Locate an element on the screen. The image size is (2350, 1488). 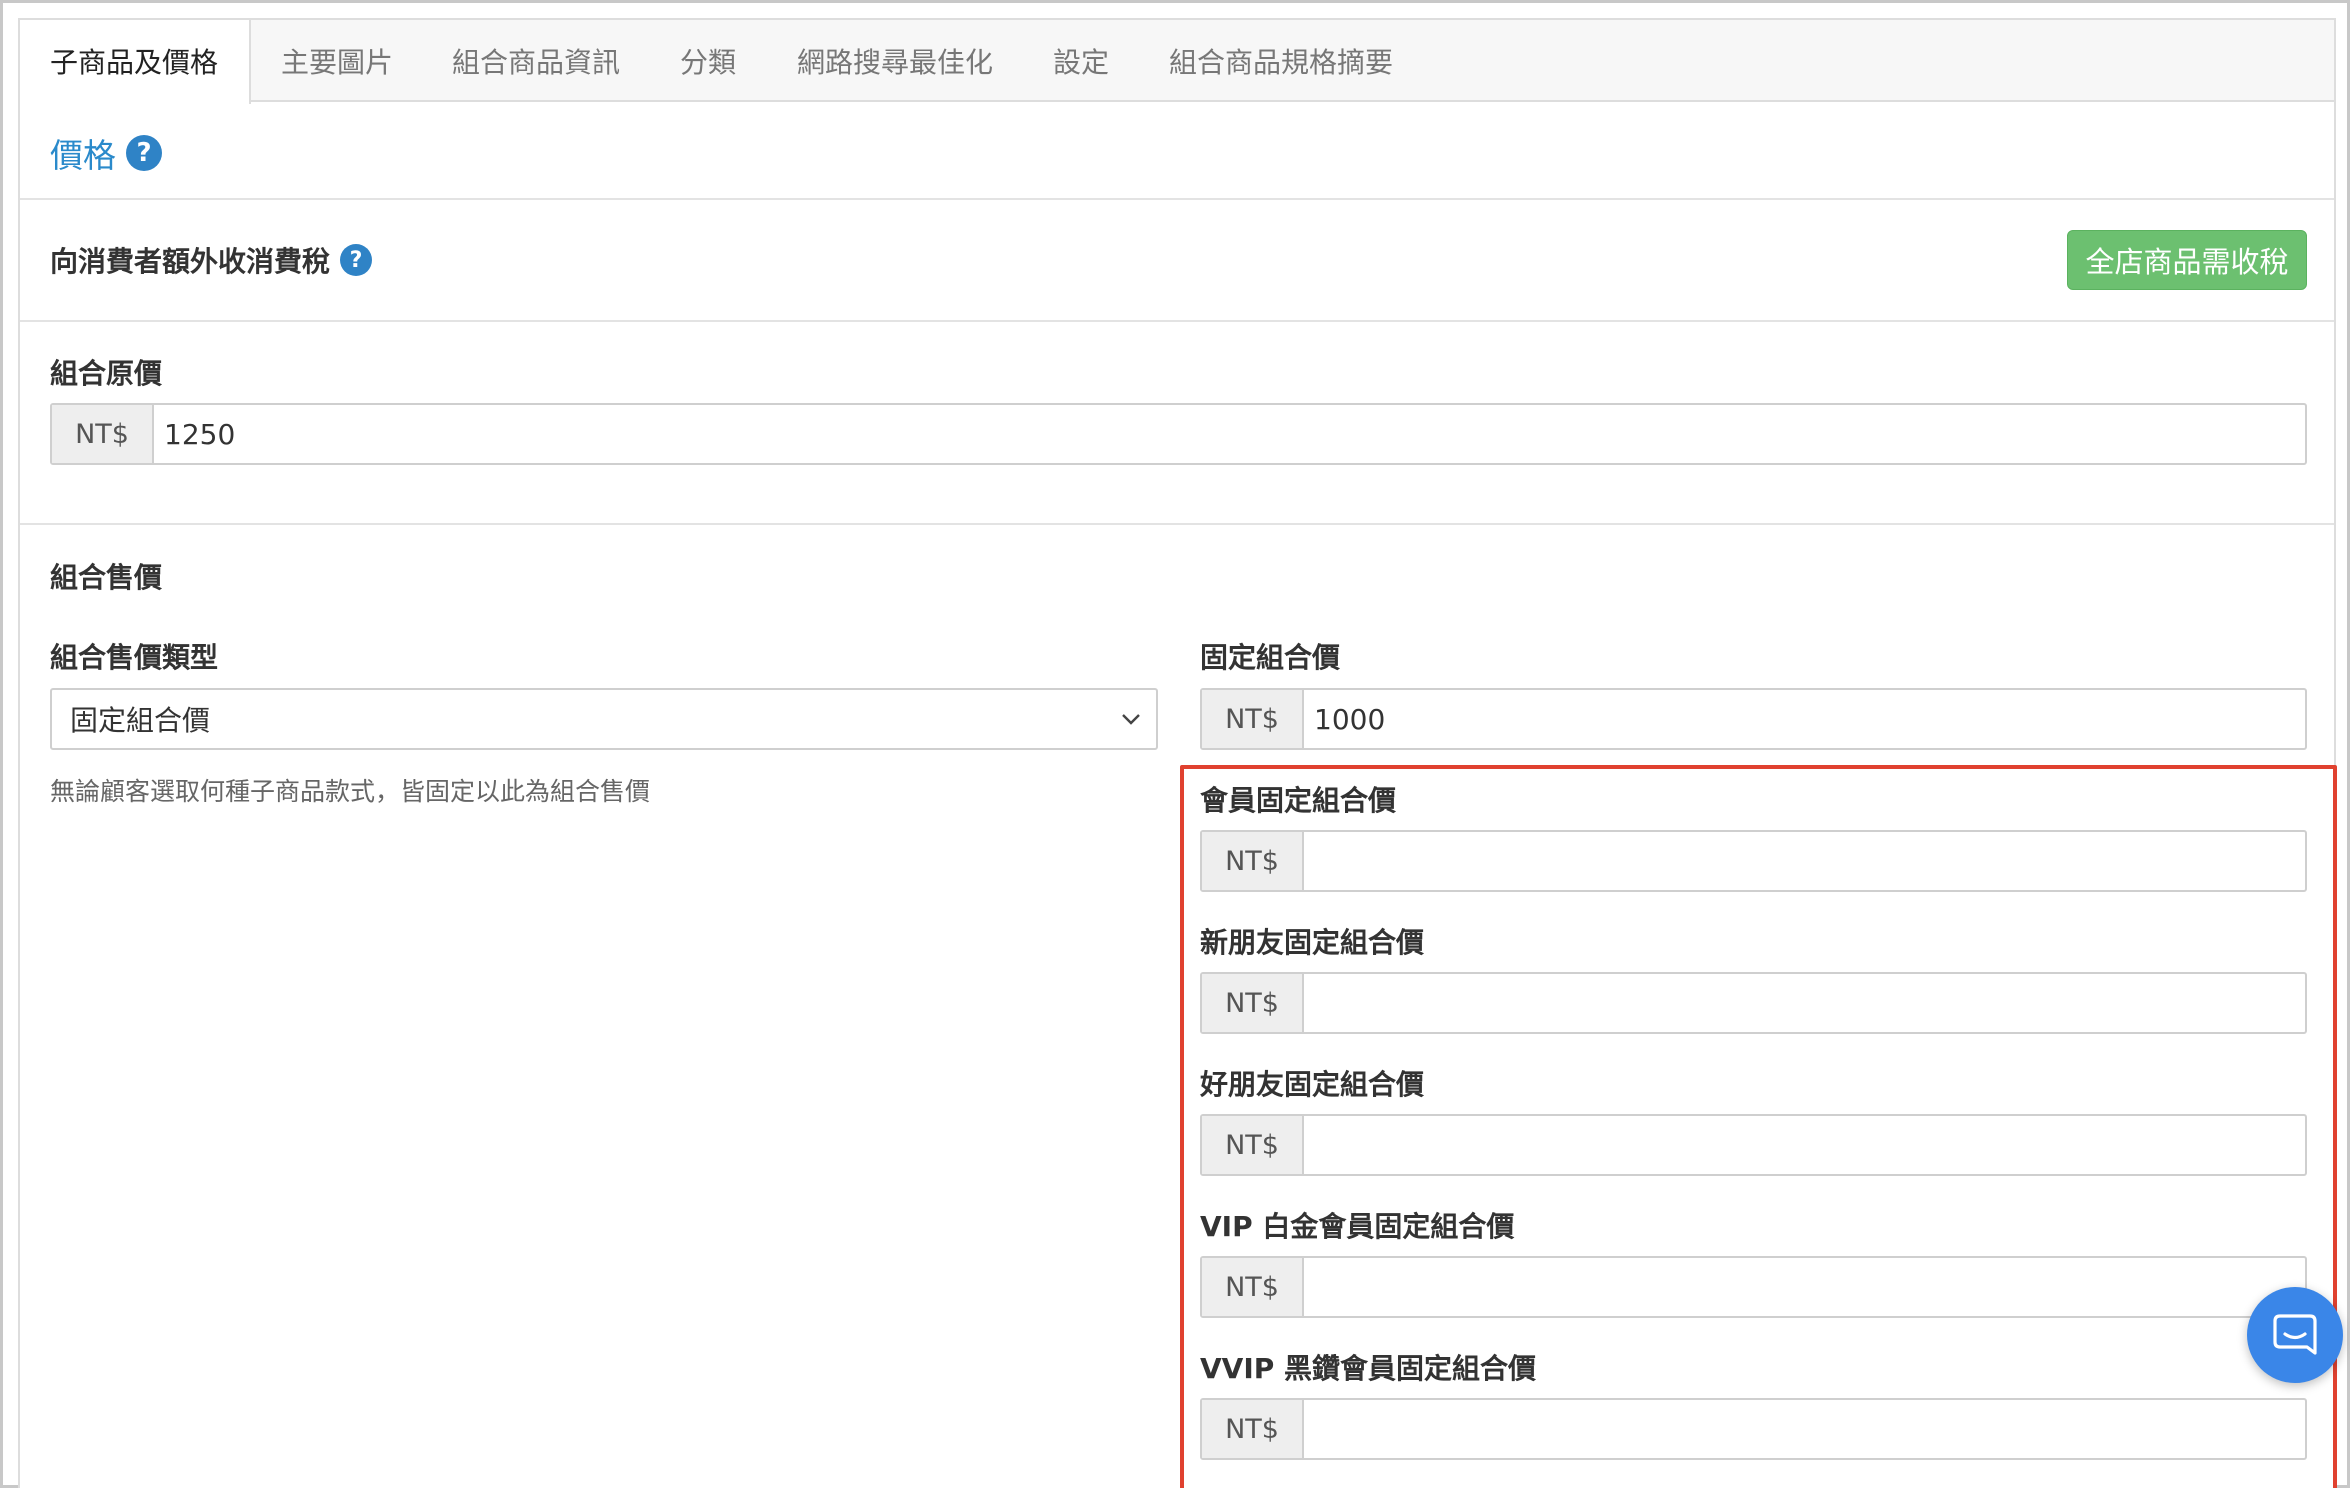
vvip-price-input is located at coordinates (1804, 1429).